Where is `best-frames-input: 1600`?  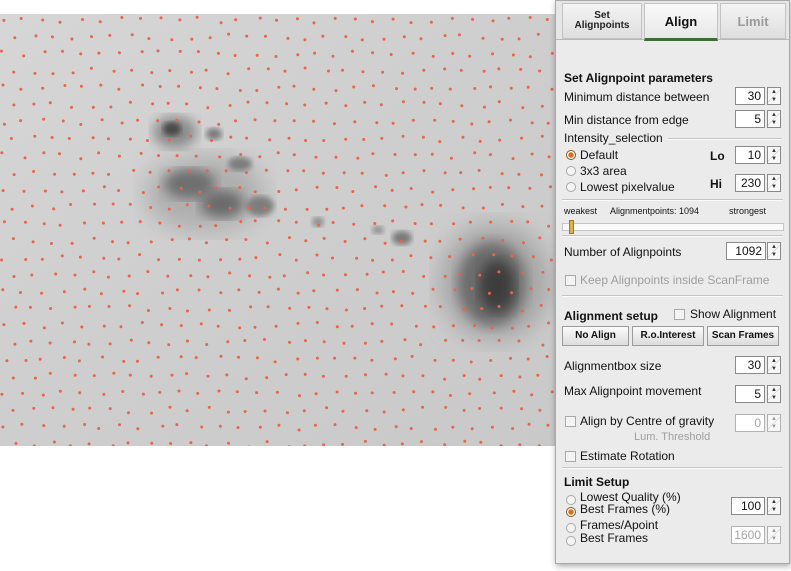 best-frames-input: 1600 is located at coordinates (748, 535).